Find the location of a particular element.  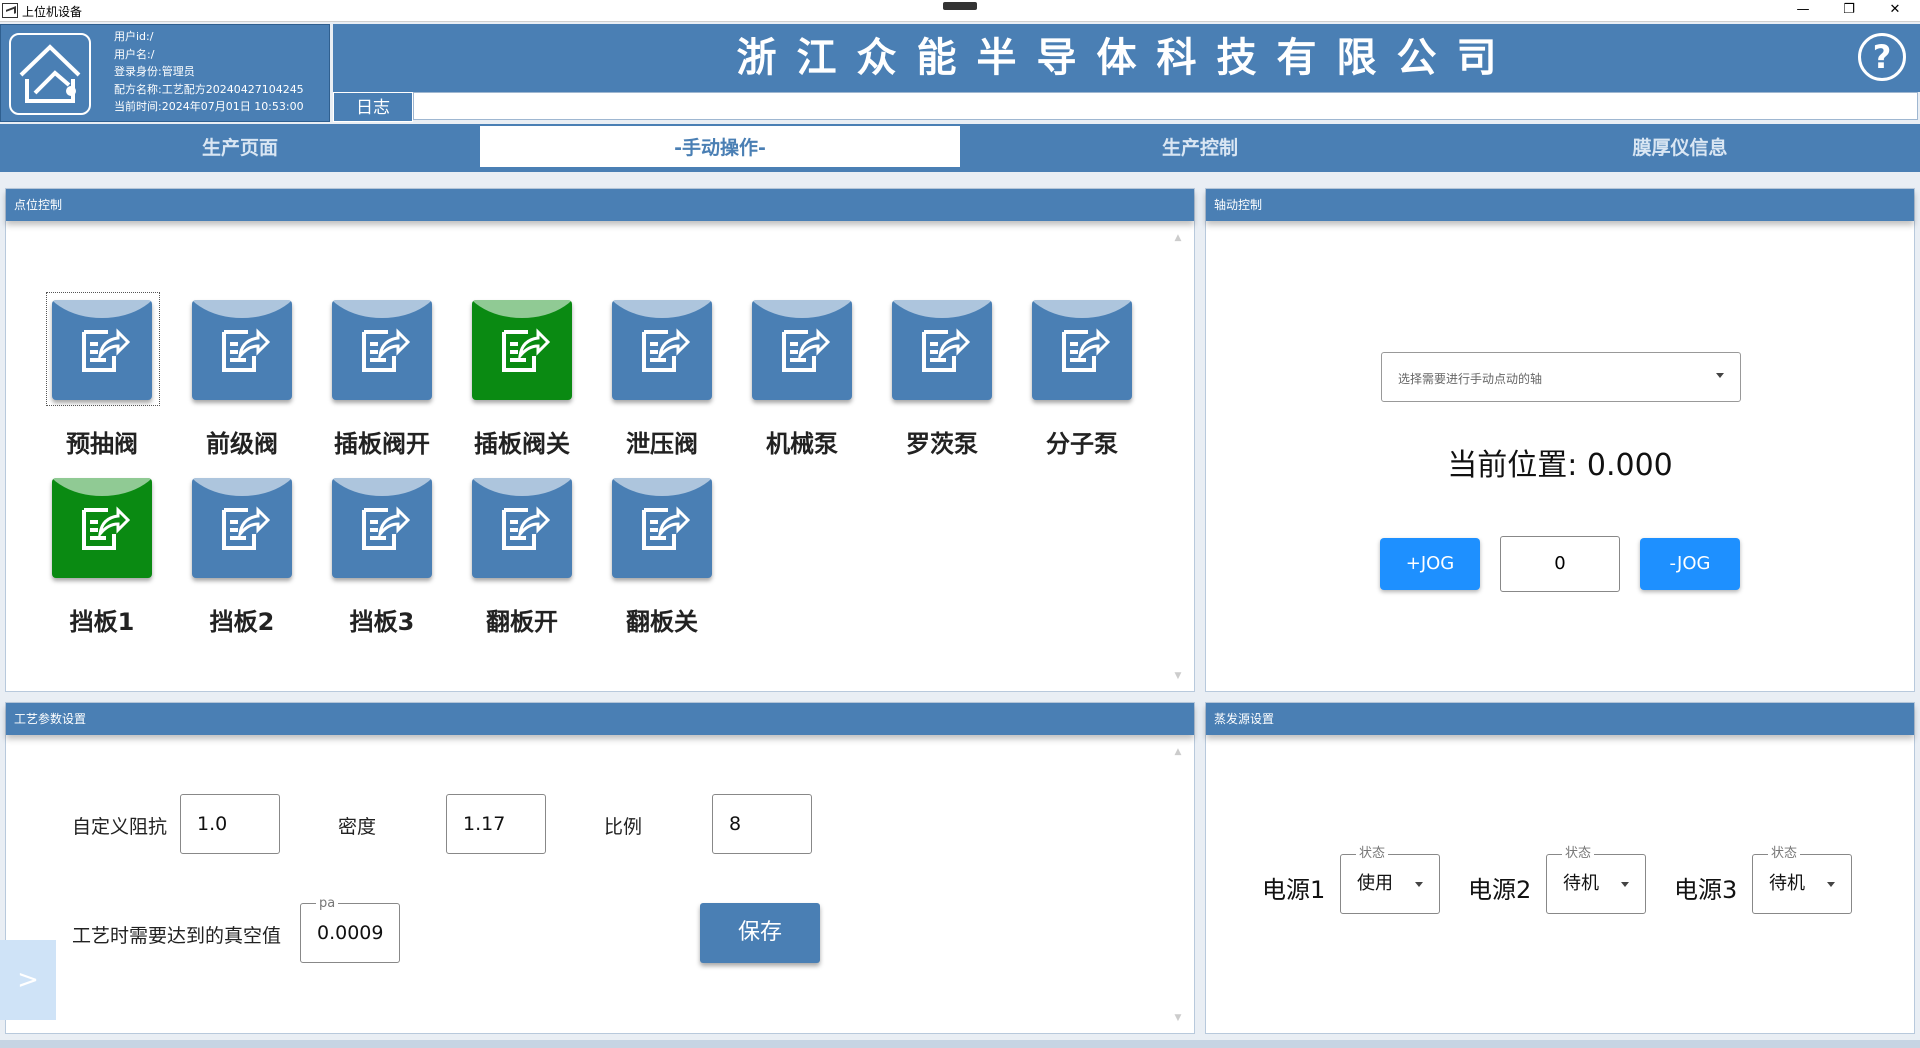

window-title-bar: 上位机设备 — ❐ ✕ is located at coordinates (960, 11).